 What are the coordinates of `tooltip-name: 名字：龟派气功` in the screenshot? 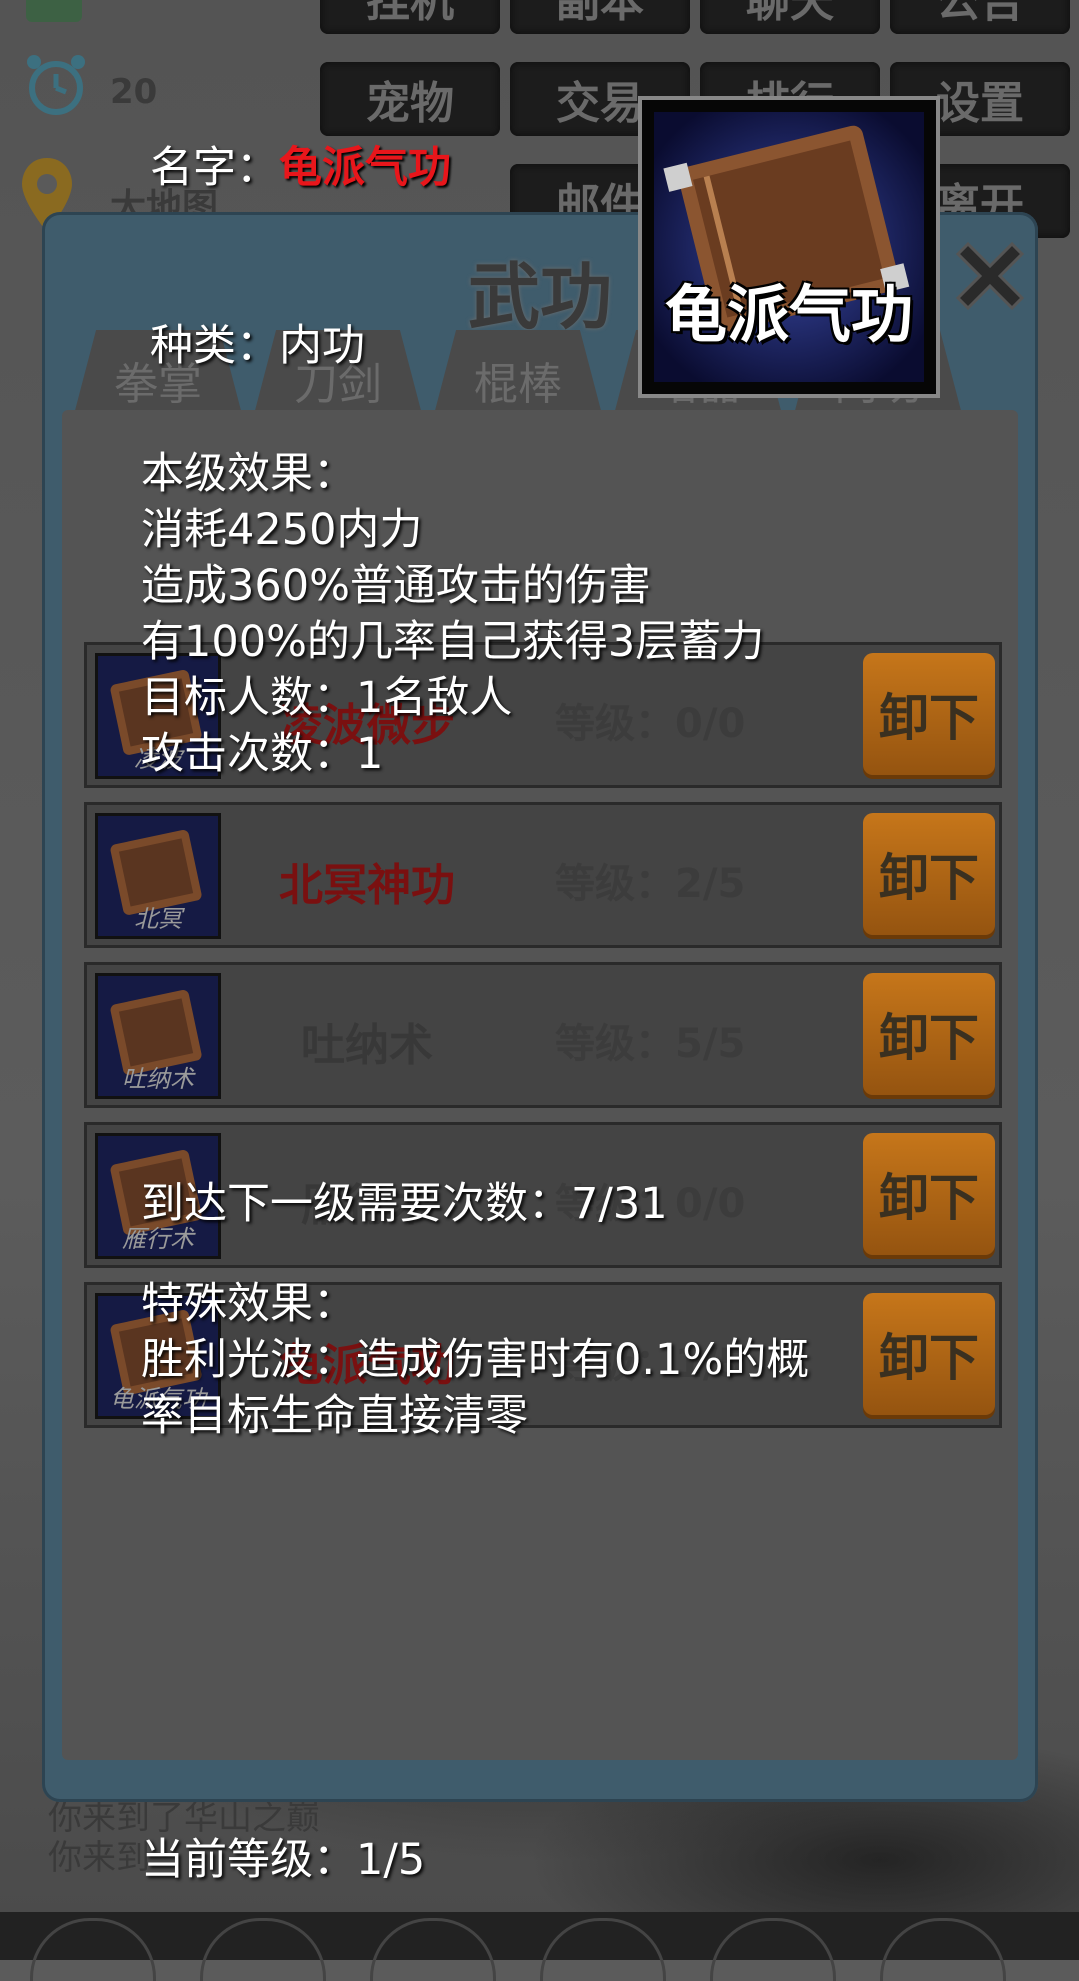 It's located at (300, 168).